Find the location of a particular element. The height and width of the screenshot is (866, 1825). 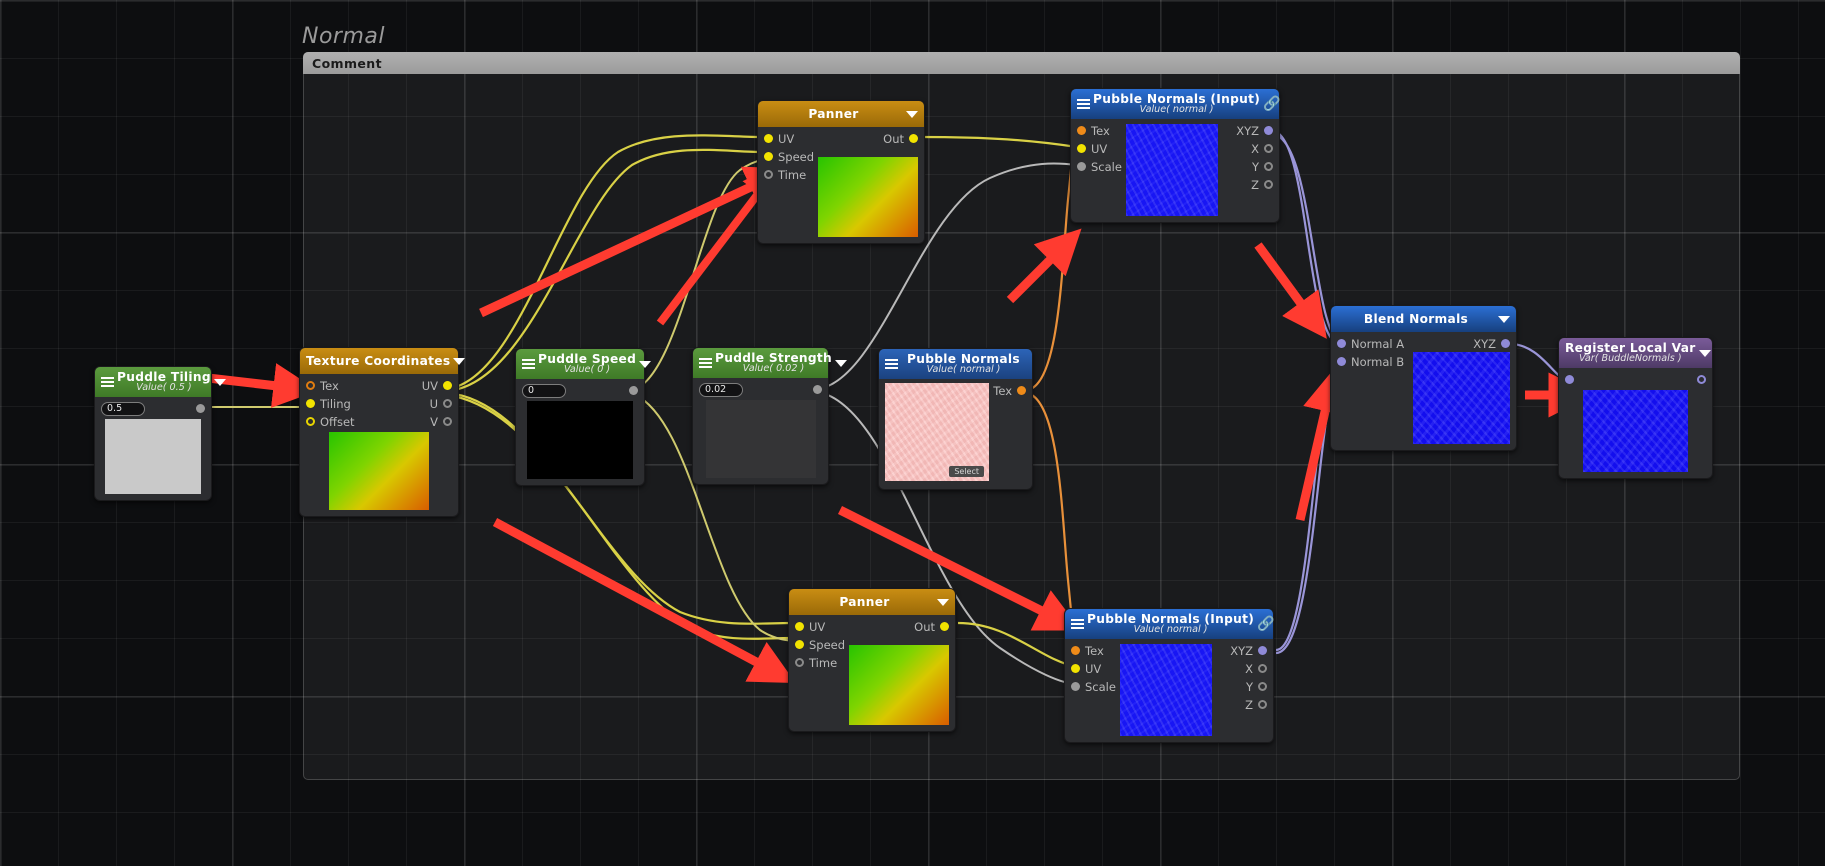

node-header: Puddle Tiling Value( 0.5 ) is located at coordinates (160, 382).